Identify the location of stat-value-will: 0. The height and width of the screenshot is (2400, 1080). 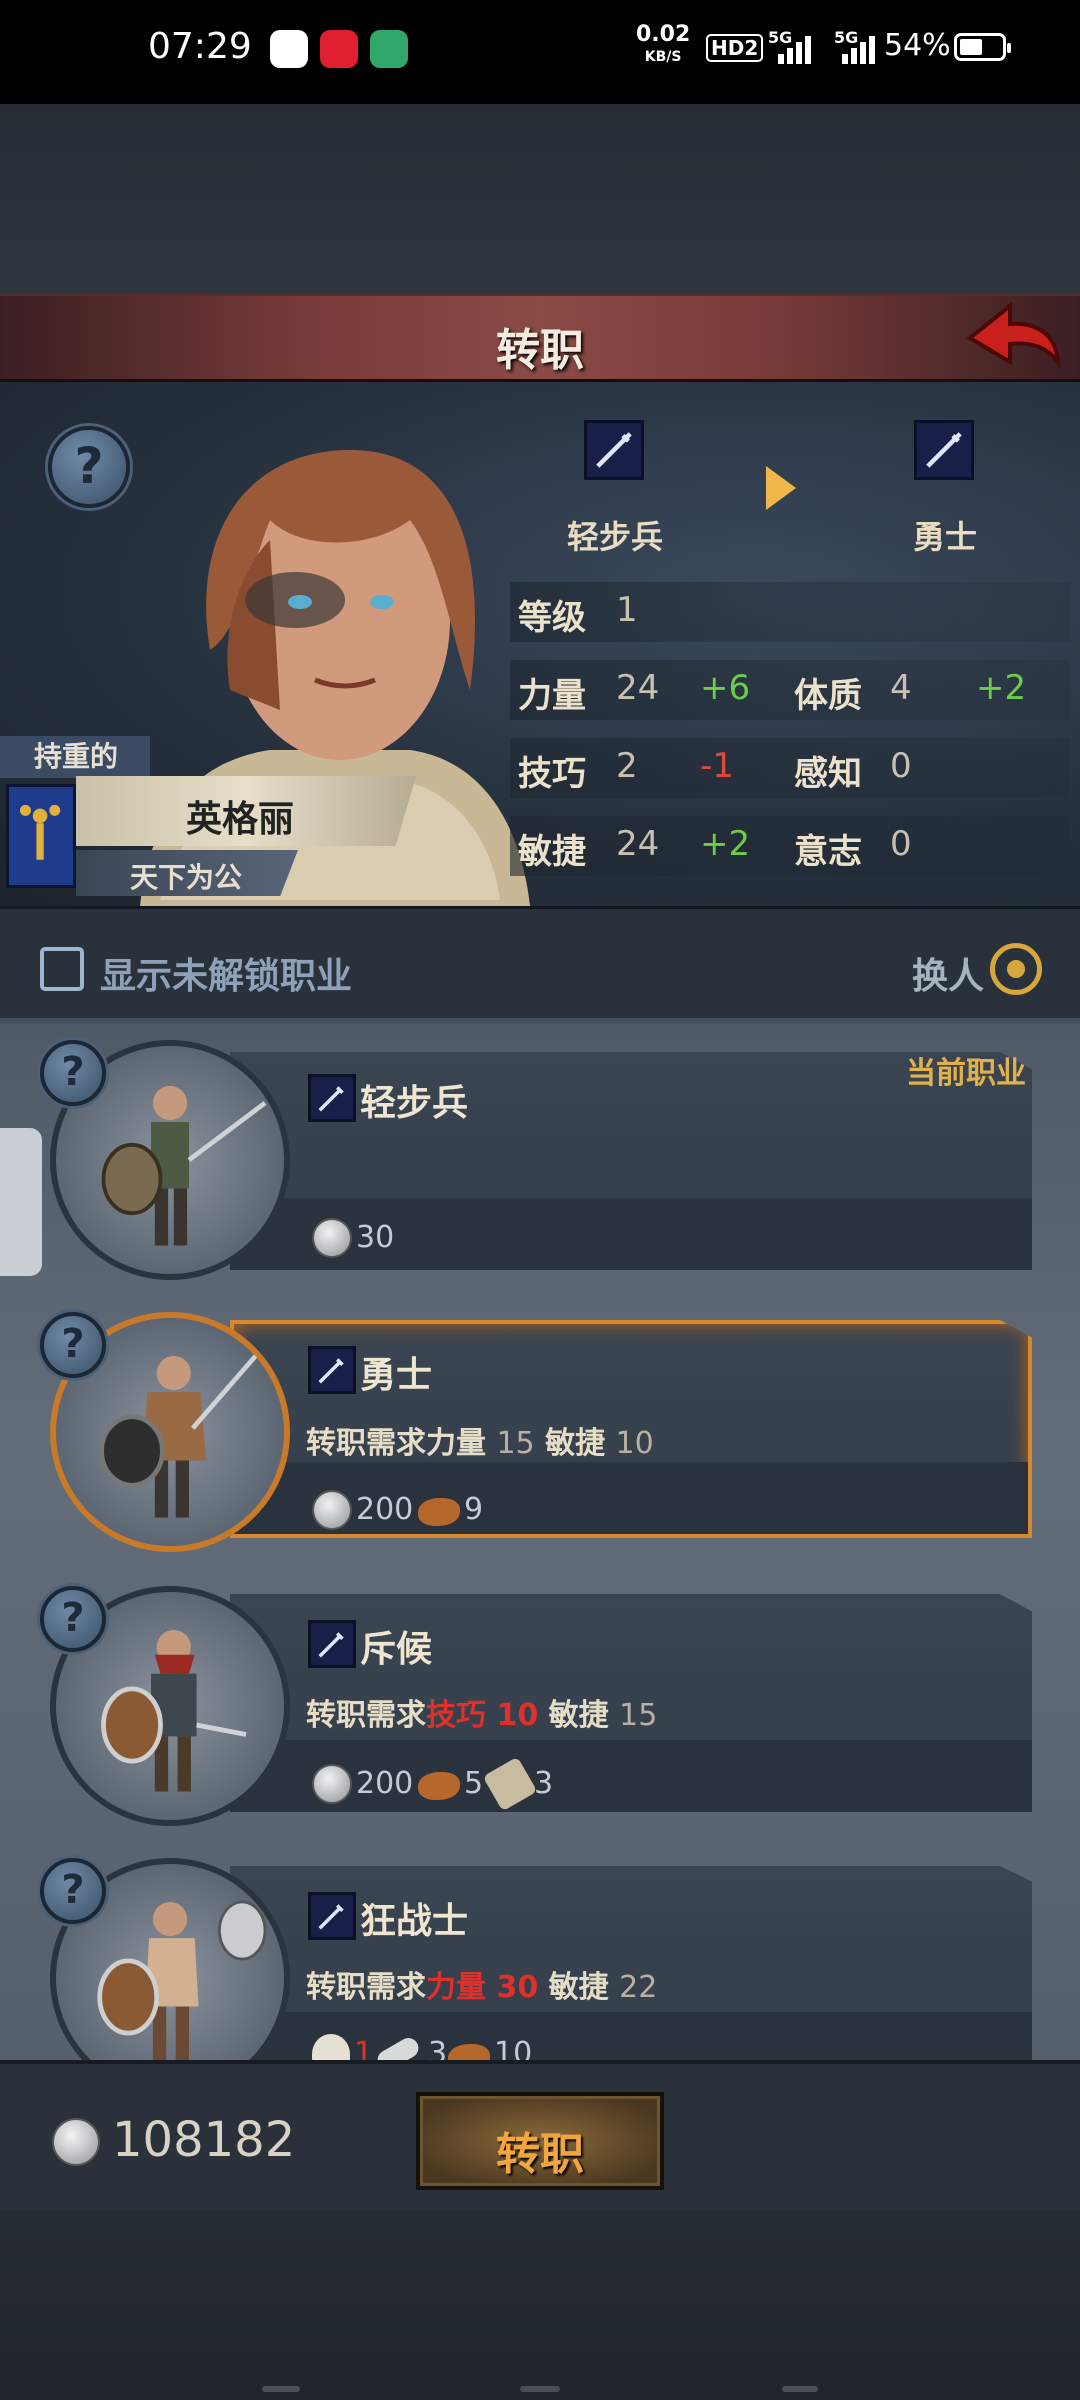
(901, 844).